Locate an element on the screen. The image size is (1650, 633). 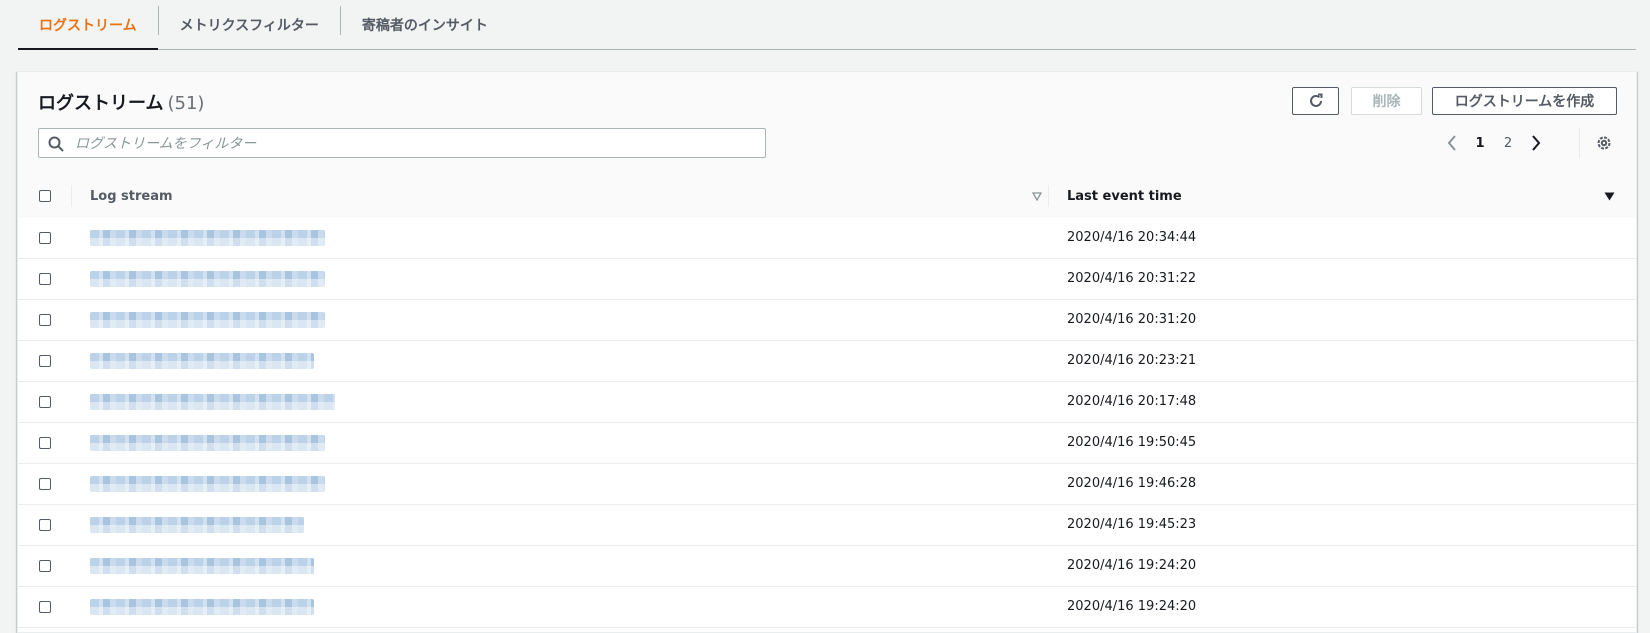
select-all-checkbox-cell is located at coordinates (45, 196).